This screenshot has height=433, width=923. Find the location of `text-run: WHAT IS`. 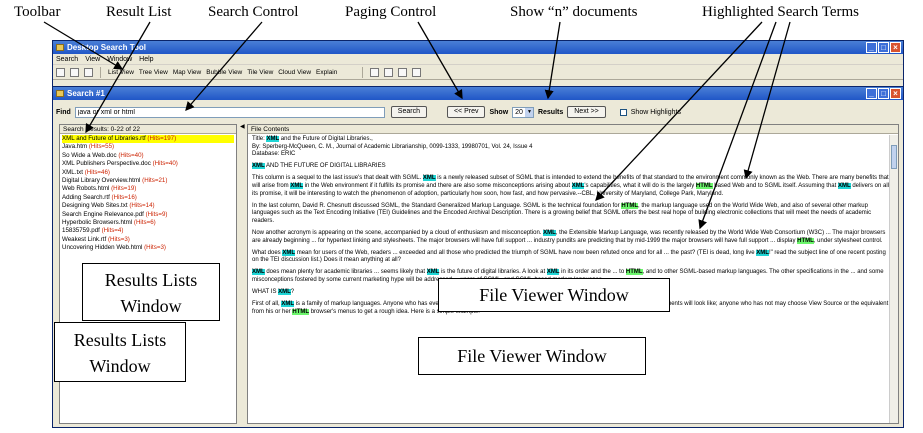

text-run: WHAT IS is located at coordinates (265, 292).